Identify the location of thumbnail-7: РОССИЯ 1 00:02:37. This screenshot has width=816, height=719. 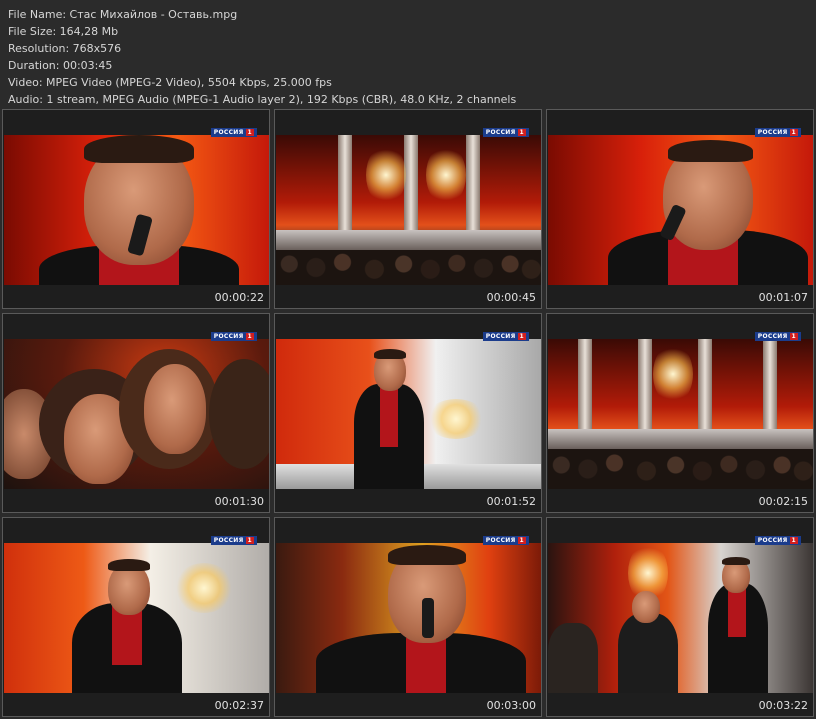
(136, 617).